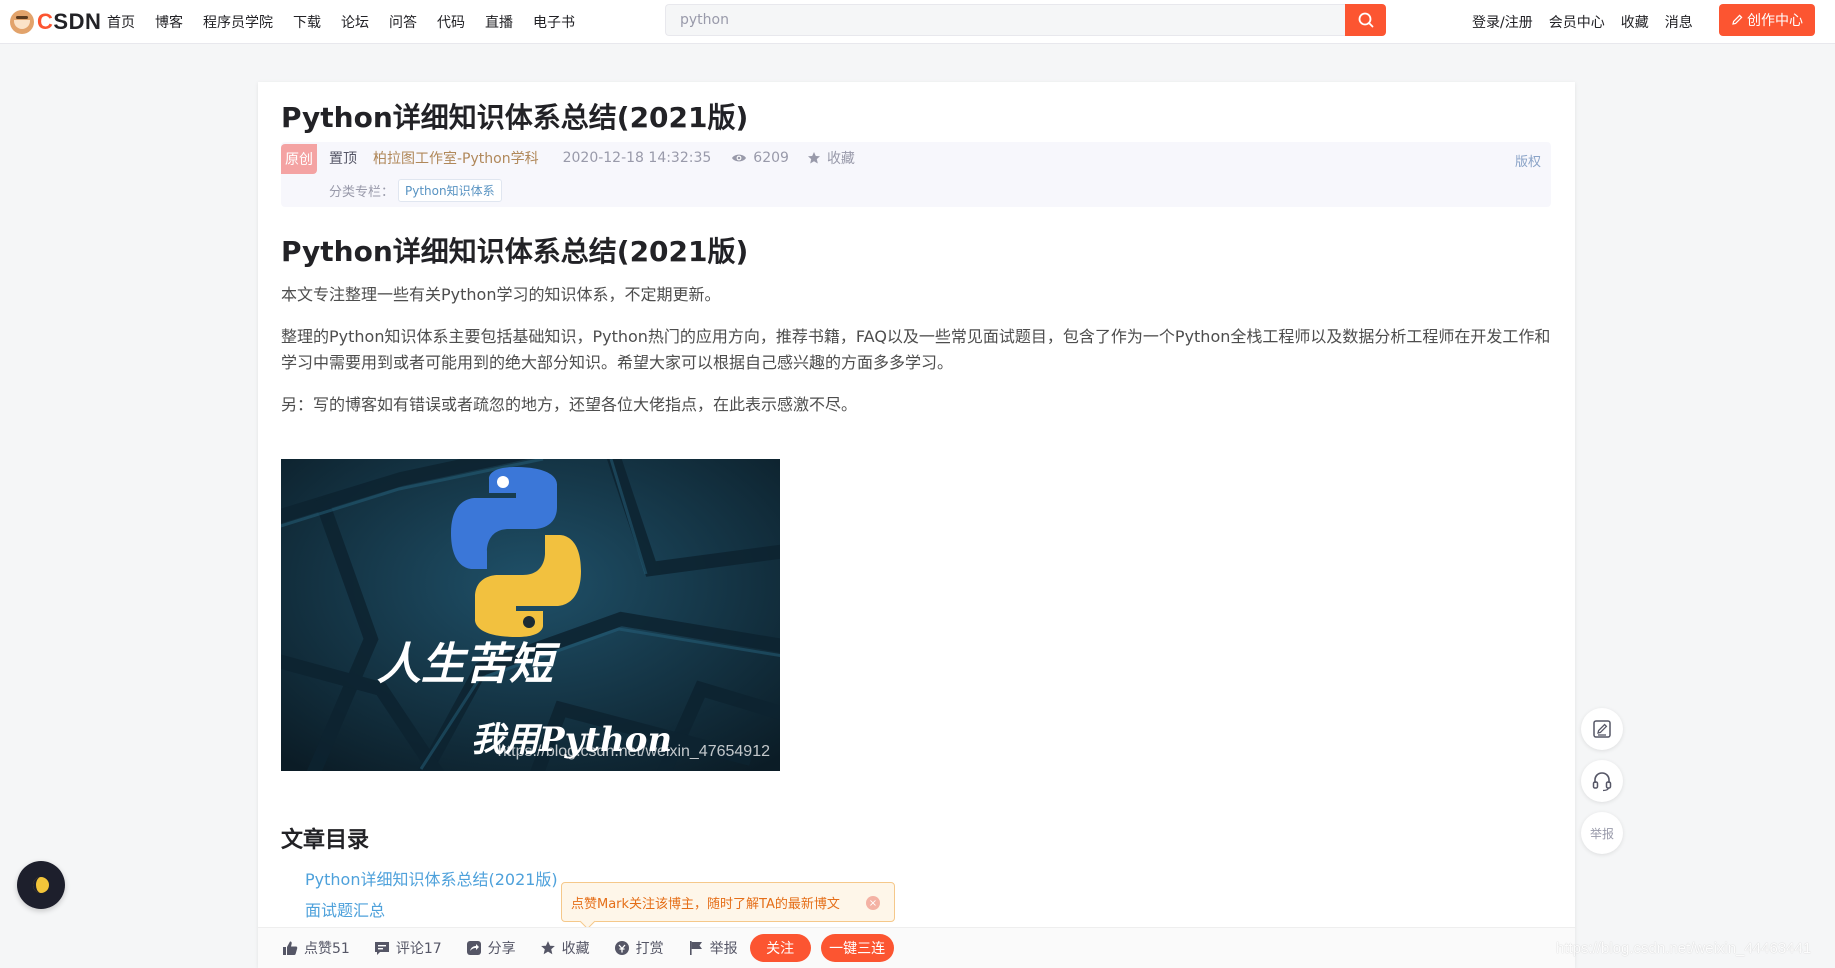 This screenshot has width=1835, height=968. I want to click on reward-button: 打赏, so click(639, 948).